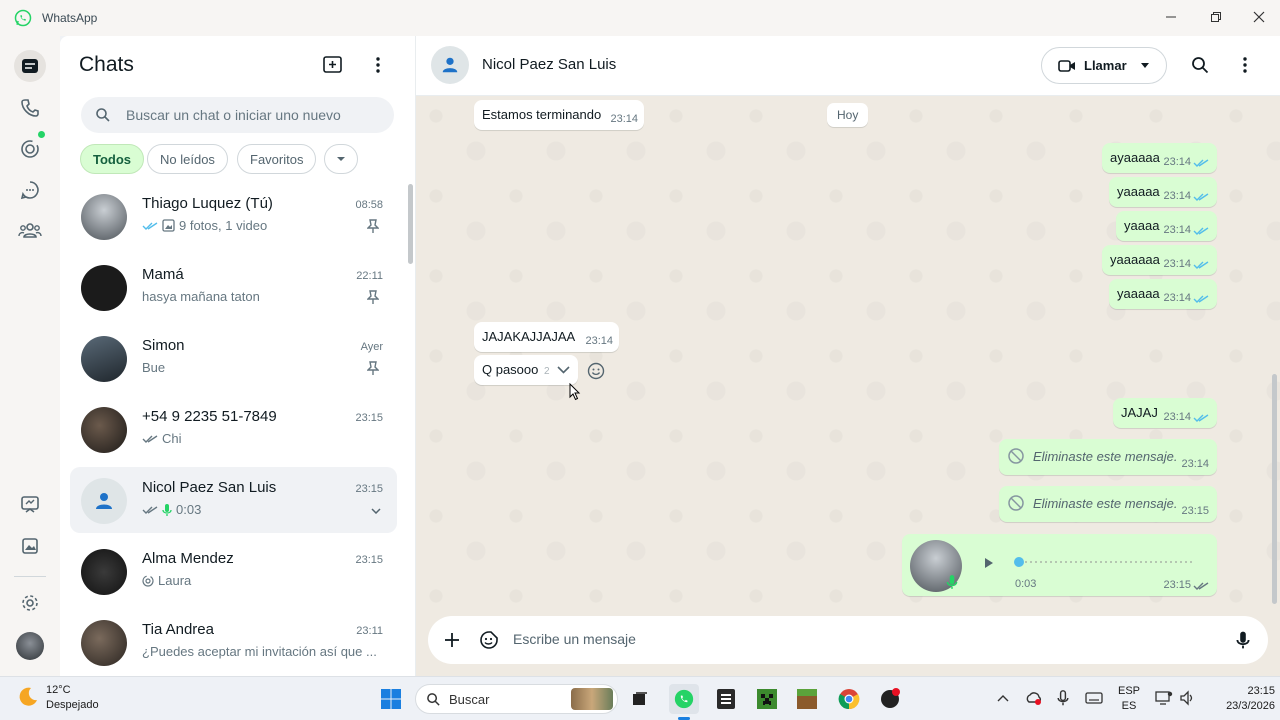 The width and height of the screenshot is (1280, 720). I want to click on rail-communities-button, so click(30, 230).